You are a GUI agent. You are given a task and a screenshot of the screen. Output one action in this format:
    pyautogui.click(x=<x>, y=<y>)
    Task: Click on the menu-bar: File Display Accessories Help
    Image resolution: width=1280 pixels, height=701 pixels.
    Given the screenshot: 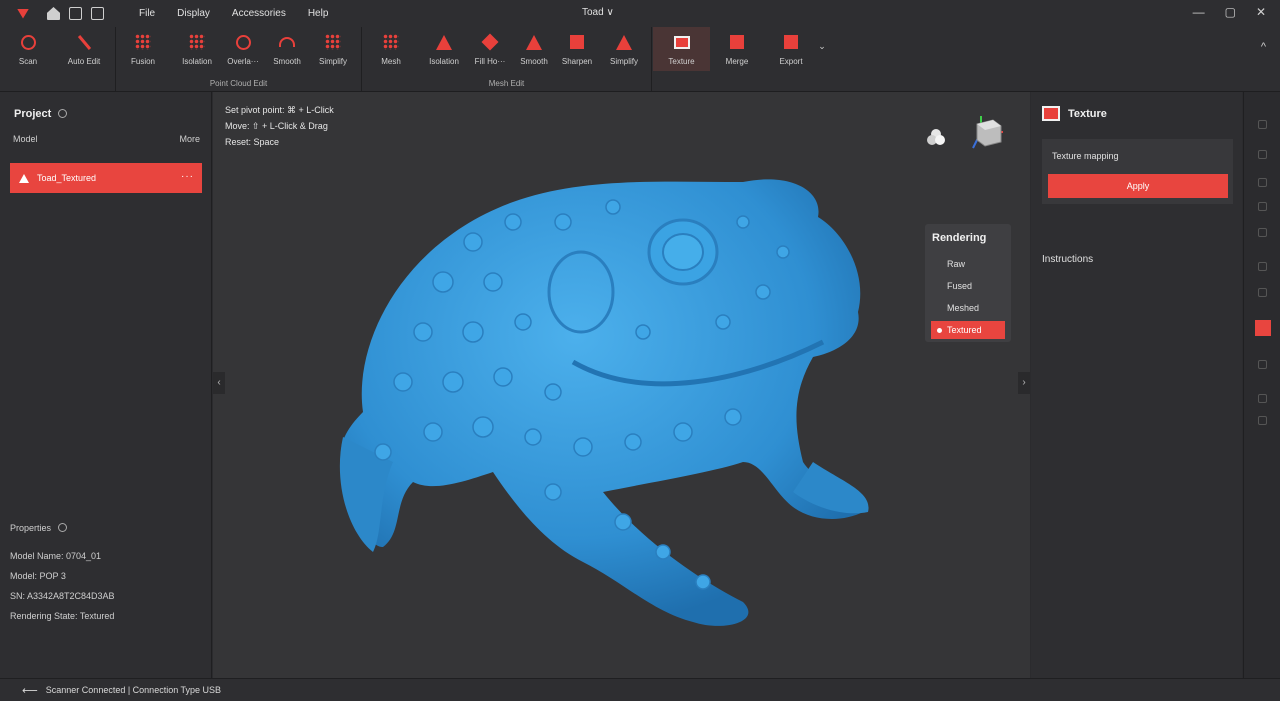 What is the action you would take?
    pyautogui.click(x=233, y=13)
    